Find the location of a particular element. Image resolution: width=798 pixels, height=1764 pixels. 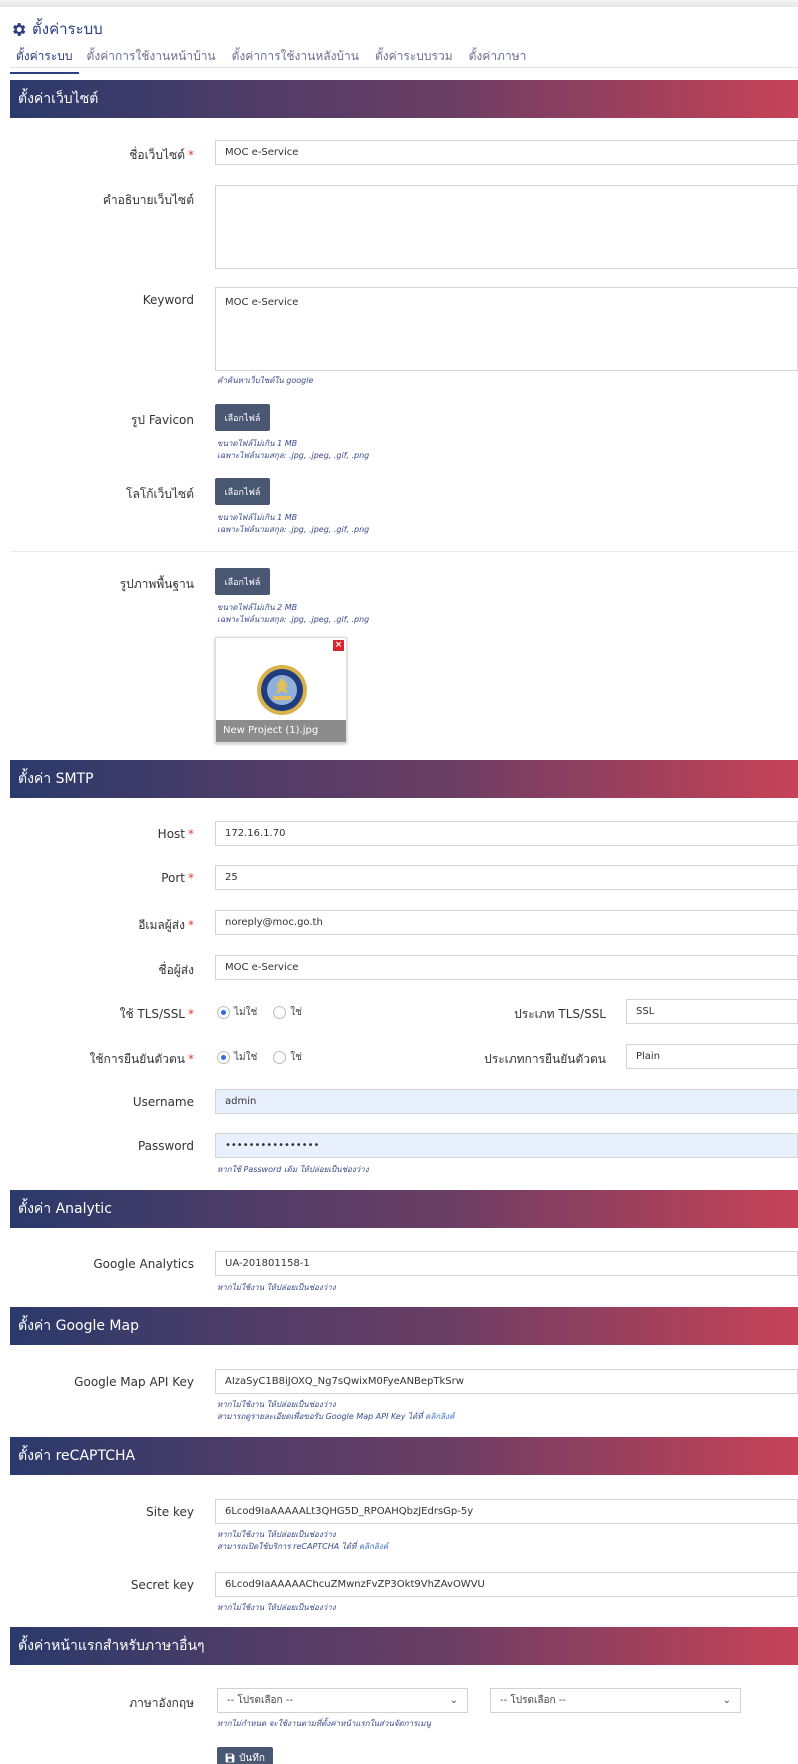

tab-divider is located at coordinates (404, 67).